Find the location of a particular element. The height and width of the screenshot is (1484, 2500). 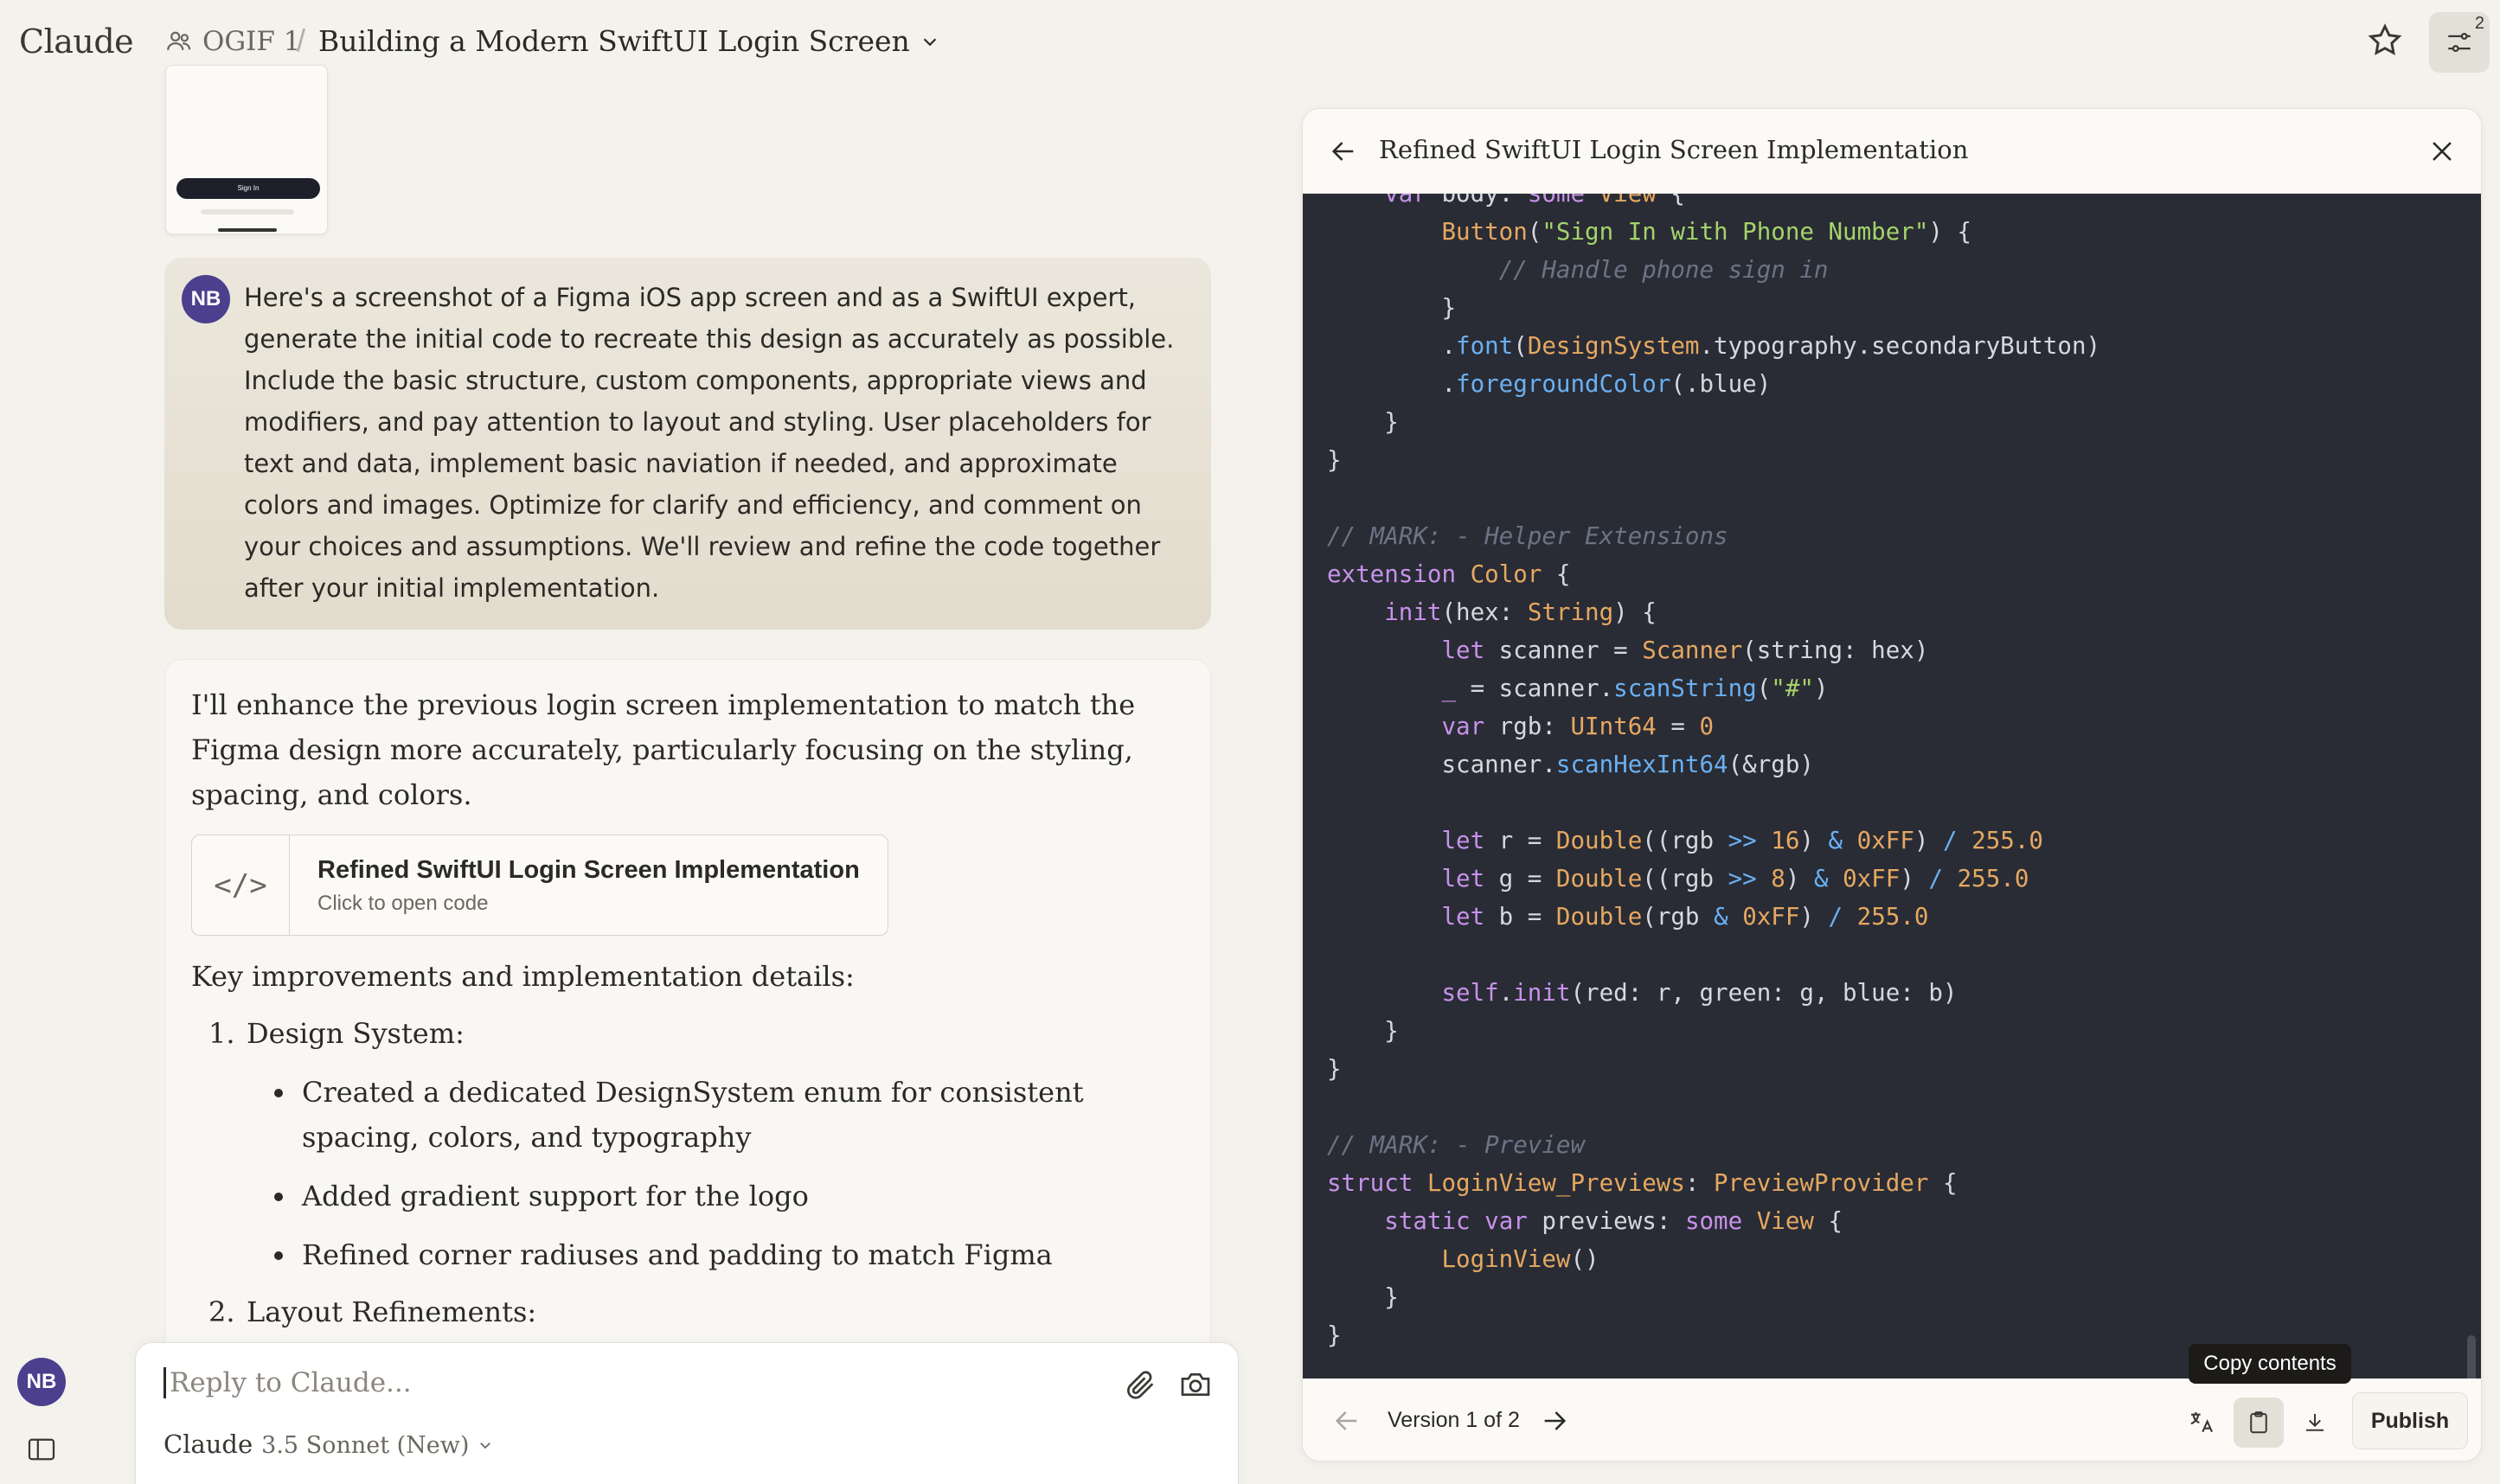

sidebar-toggle-icon is located at coordinates (41, 1450).